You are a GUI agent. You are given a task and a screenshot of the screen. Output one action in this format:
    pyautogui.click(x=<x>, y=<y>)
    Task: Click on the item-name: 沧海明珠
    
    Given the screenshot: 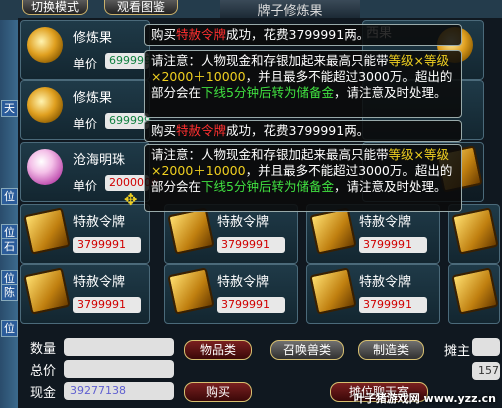 What is the action you would take?
    pyautogui.click(x=99, y=160)
    